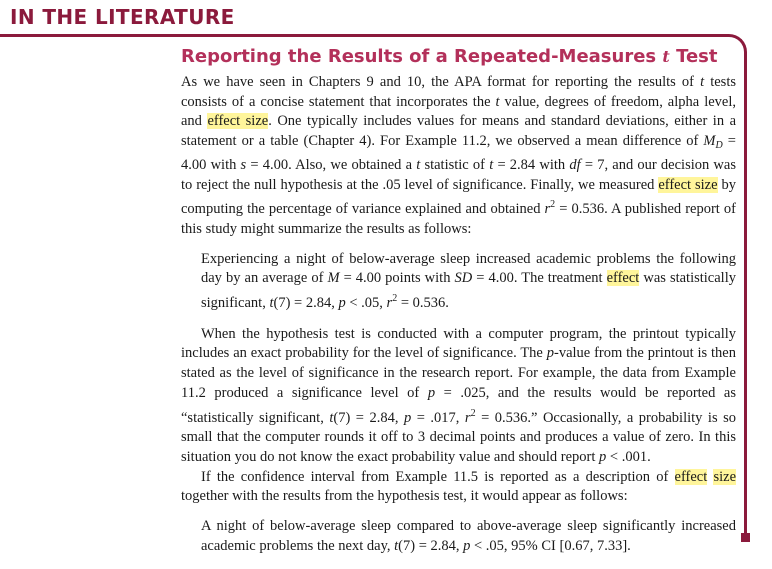 This screenshot has width=772, height=569. I want to click on box-title-t: t, so click(666, 56).